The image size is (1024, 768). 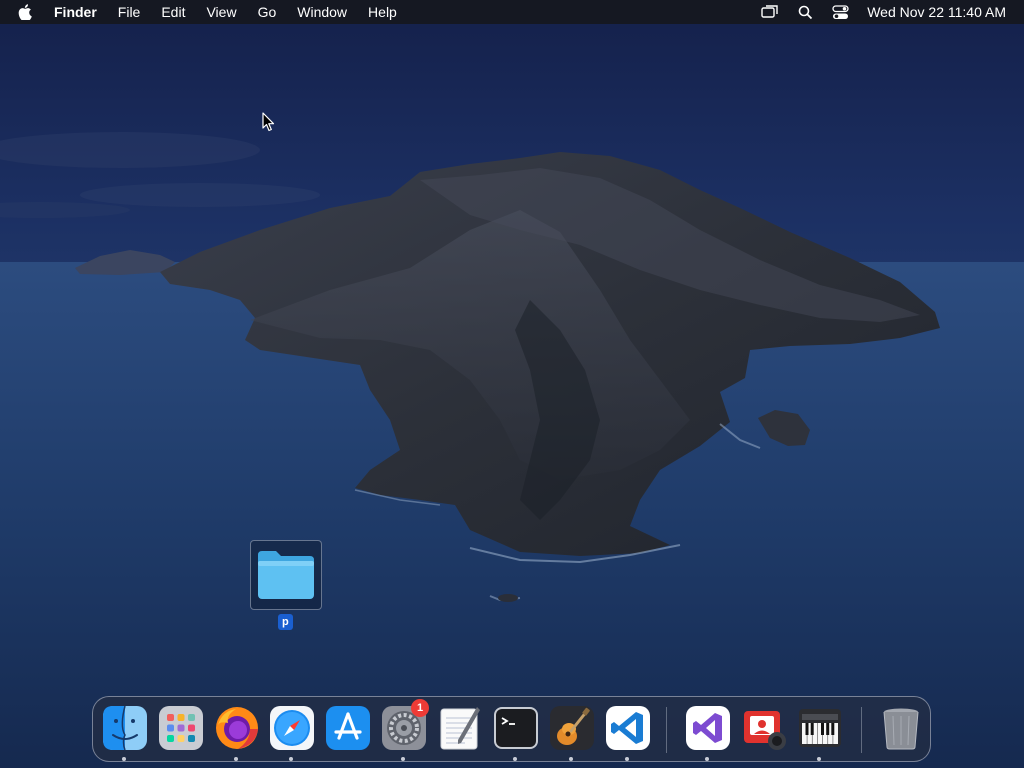 I want to click on menu-bar-clock: Wed Nov 22 11:40 AM, so click(x=936, y=12).